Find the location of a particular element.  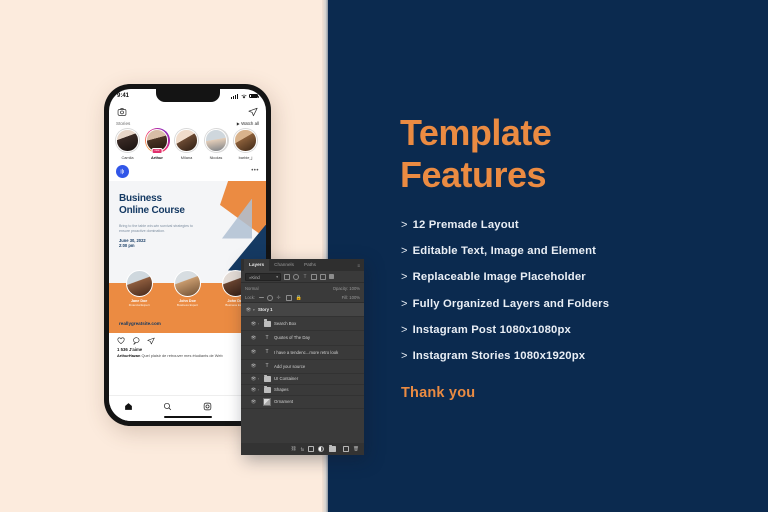

layer-row-quotes: 👁 T Quotes of The Day is located at coordinates (302, 338).